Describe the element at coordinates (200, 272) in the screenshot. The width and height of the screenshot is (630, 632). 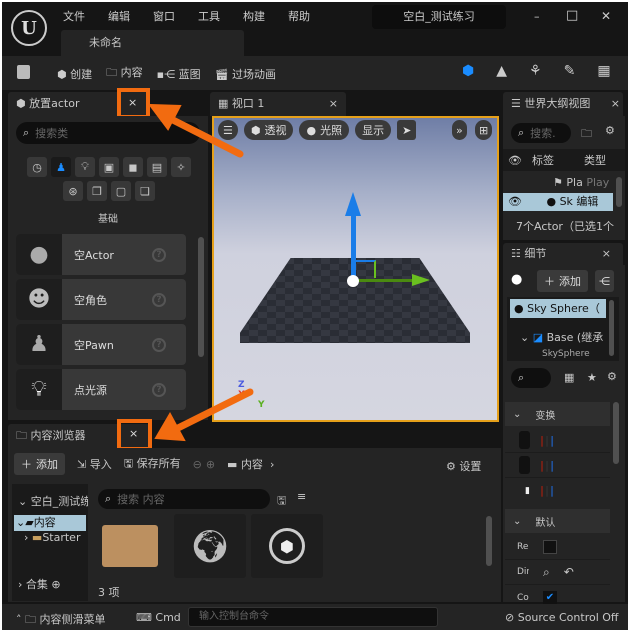
I see `annotation-arrows` at that location.